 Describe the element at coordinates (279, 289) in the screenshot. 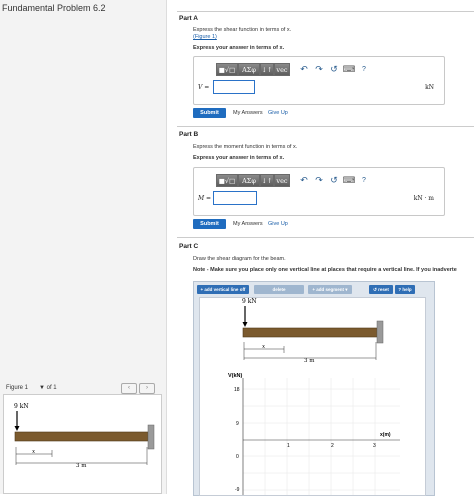

I see `delete-button: delete` at that location.